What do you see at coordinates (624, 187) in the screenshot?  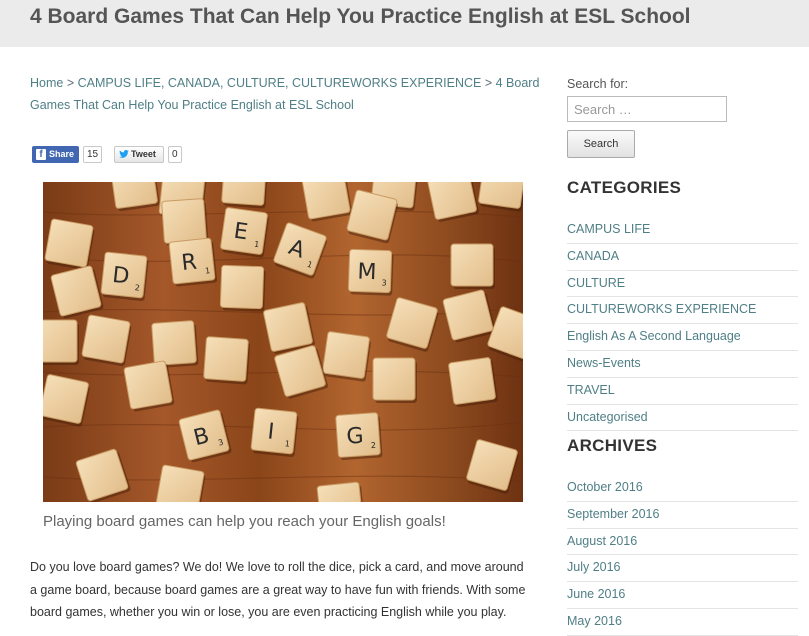 I see `categories-heading: CATEGORIES` at bounding box center [624, 187].